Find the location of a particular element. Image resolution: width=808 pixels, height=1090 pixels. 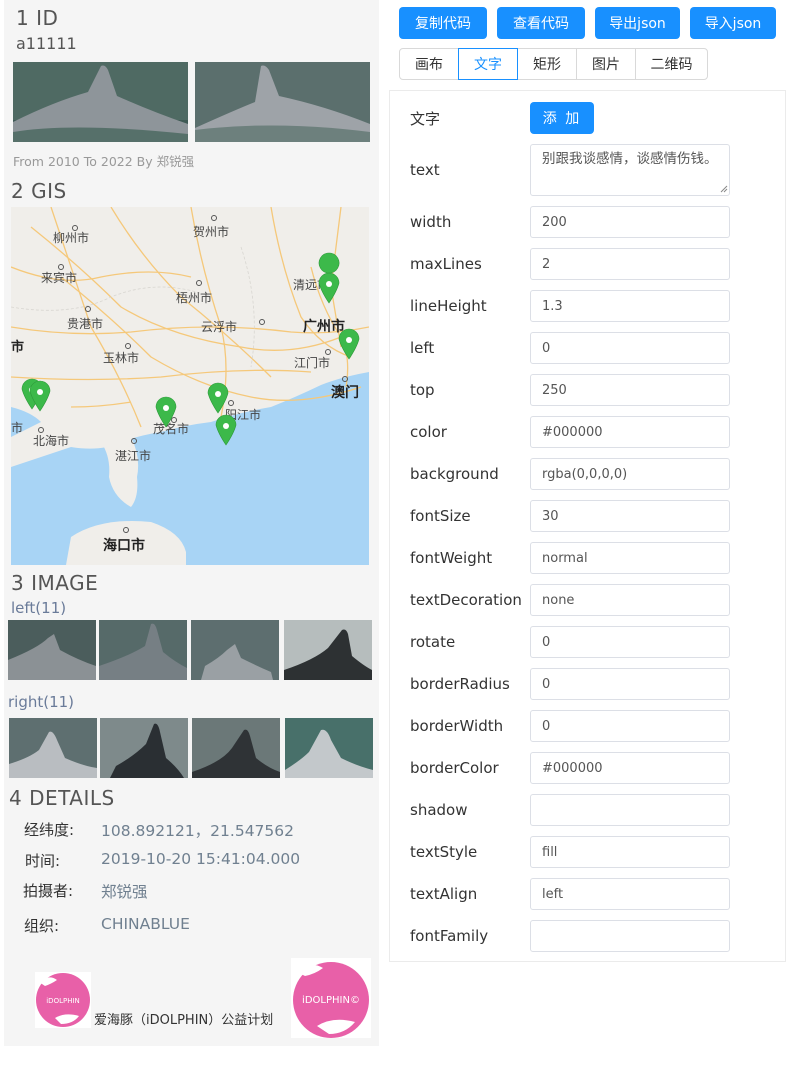

field-label-maxlines: maxLines is located at coordinates (446, 264).